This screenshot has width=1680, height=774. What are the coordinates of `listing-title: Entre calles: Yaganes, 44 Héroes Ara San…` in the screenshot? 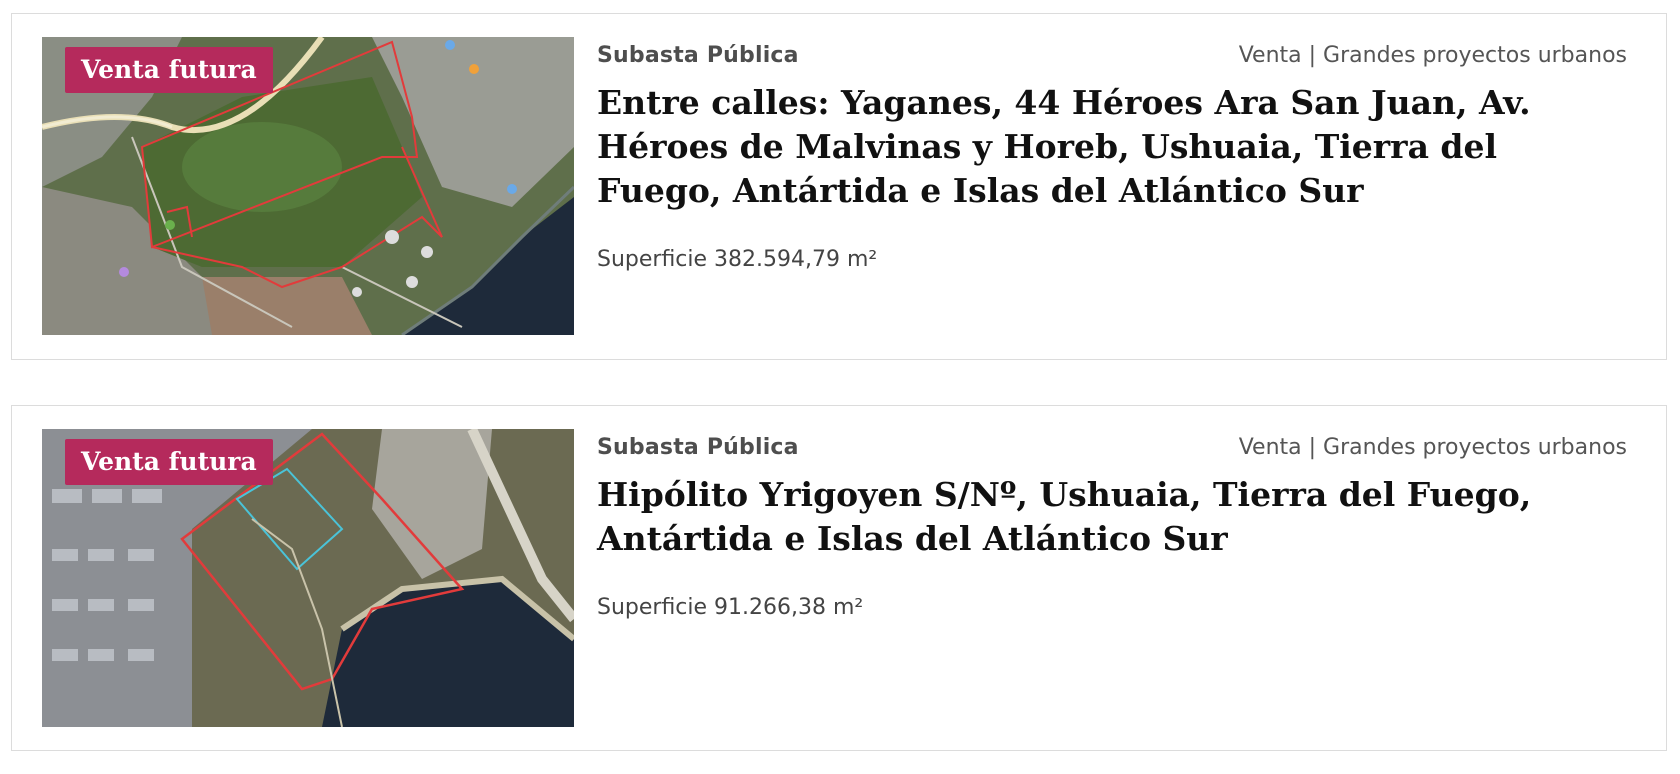 It's located at (1112, 147).